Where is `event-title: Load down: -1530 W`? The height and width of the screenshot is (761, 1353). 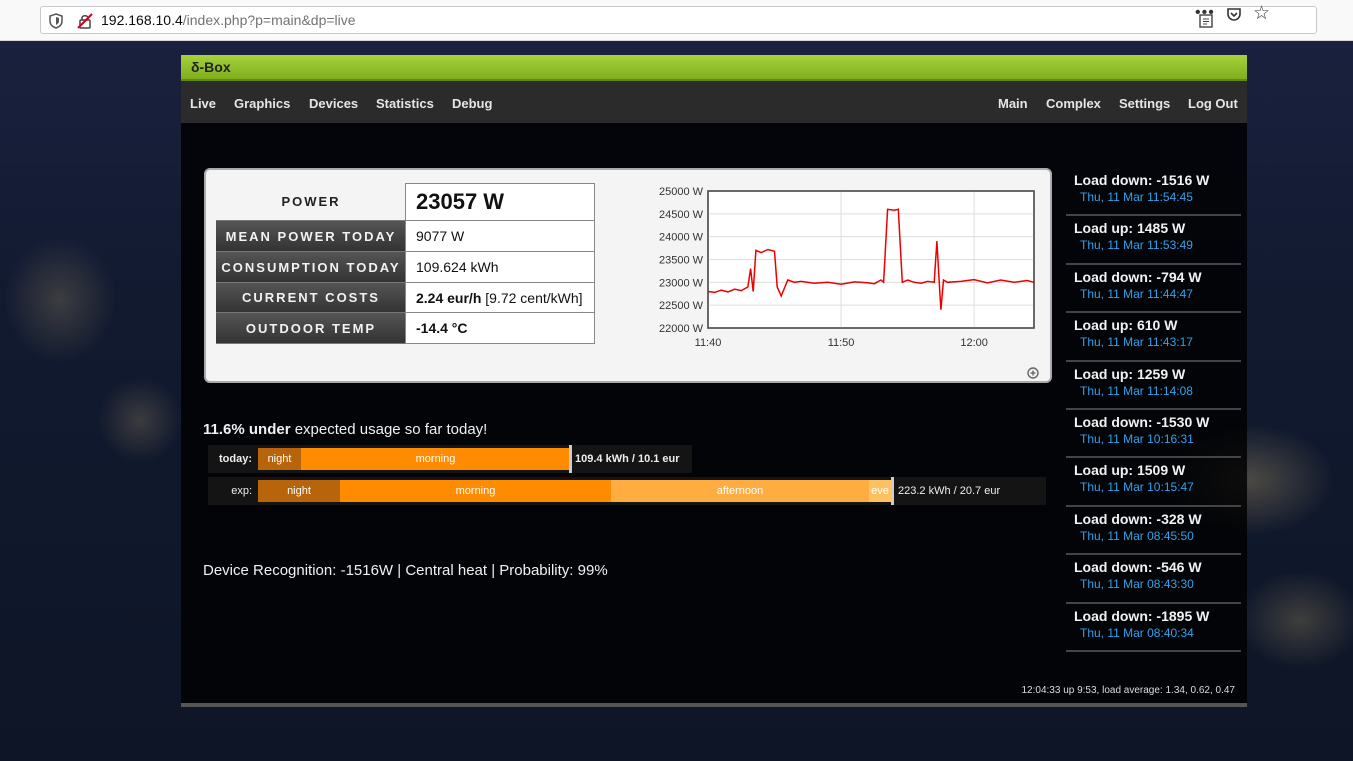
event-title: Load down: -1530 W is located at coordinates (1142, 421).